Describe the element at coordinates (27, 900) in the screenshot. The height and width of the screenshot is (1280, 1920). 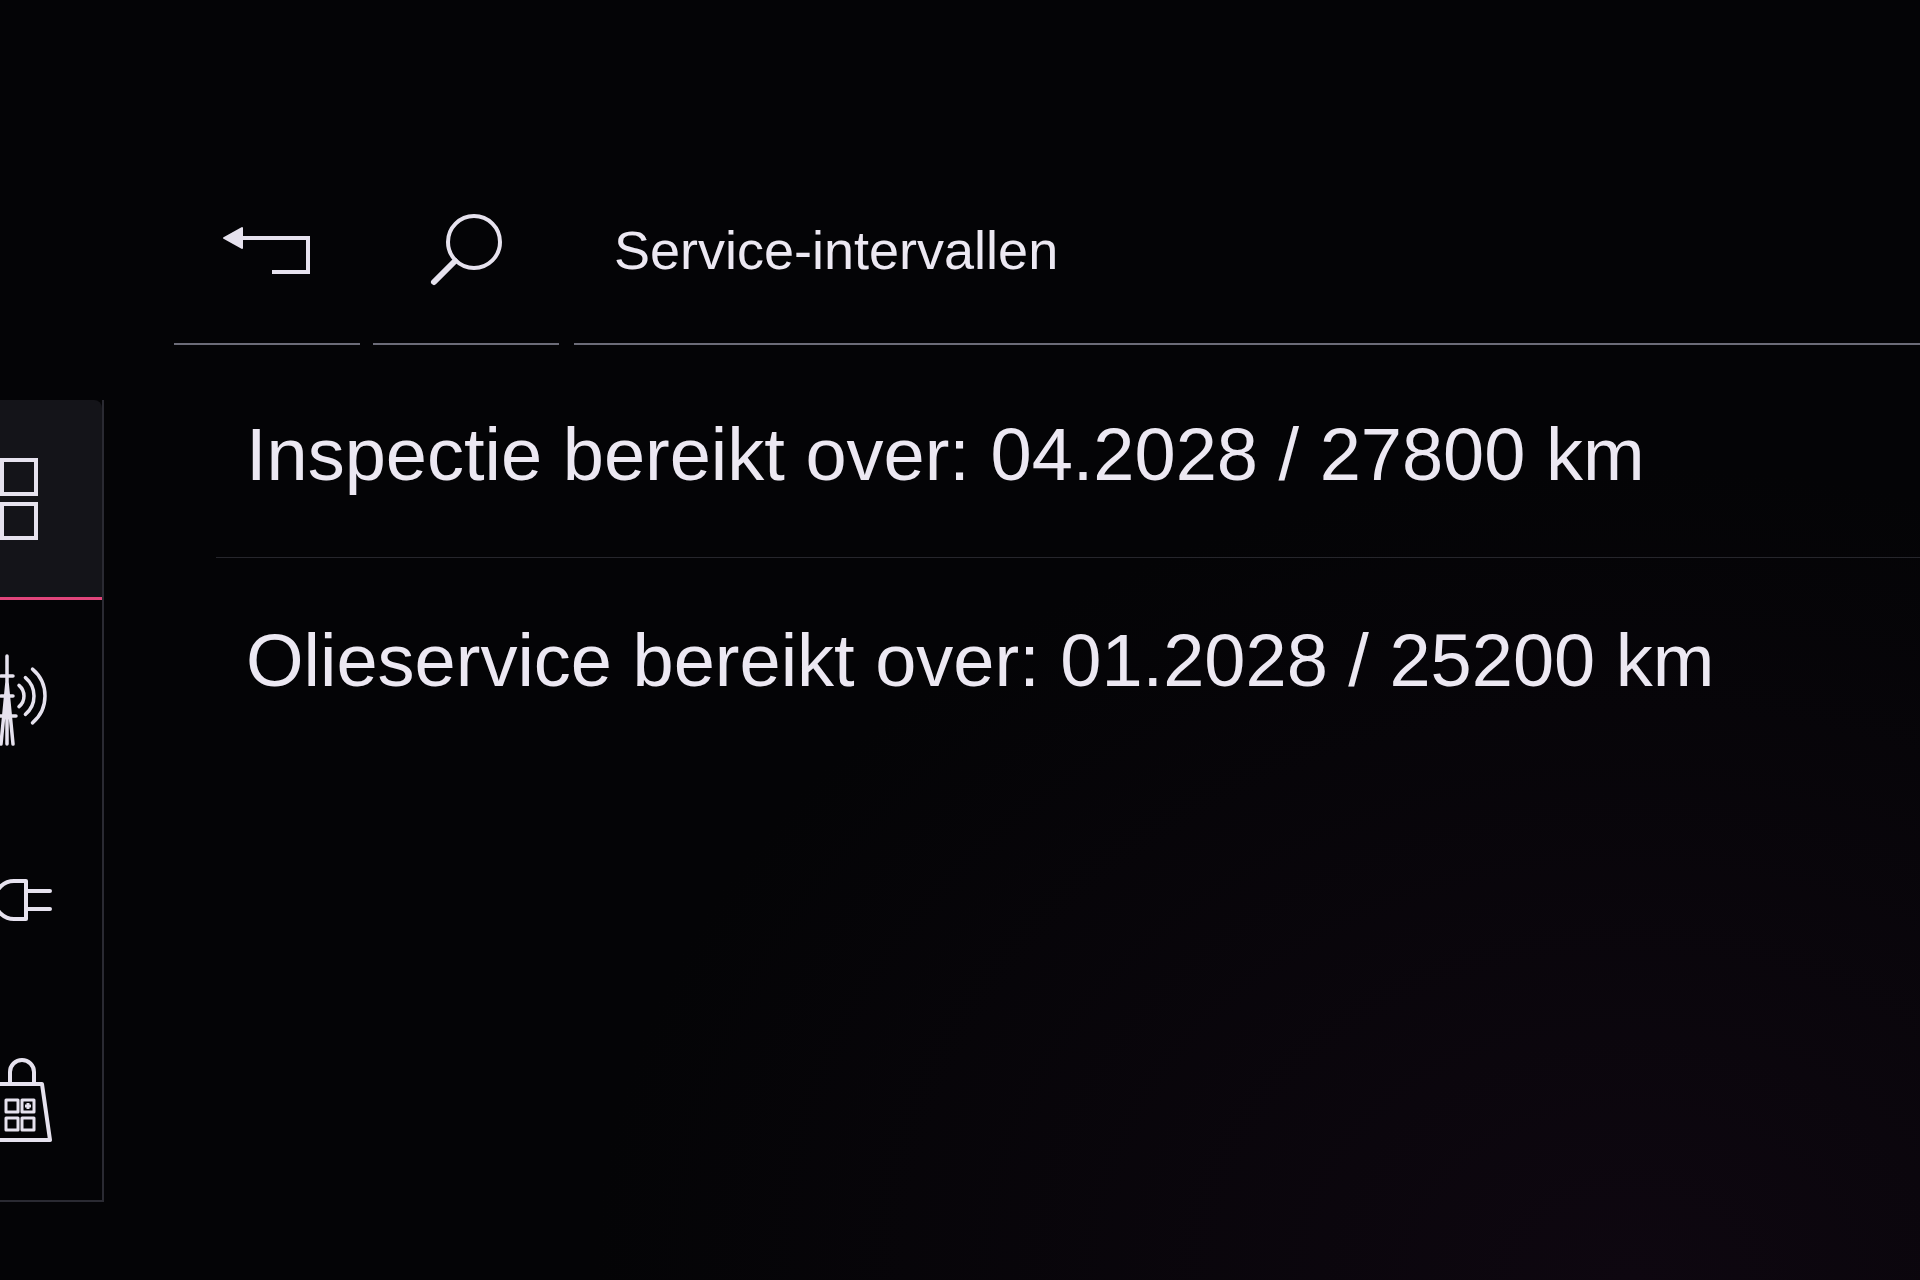
I see `plug-icon` at that location.